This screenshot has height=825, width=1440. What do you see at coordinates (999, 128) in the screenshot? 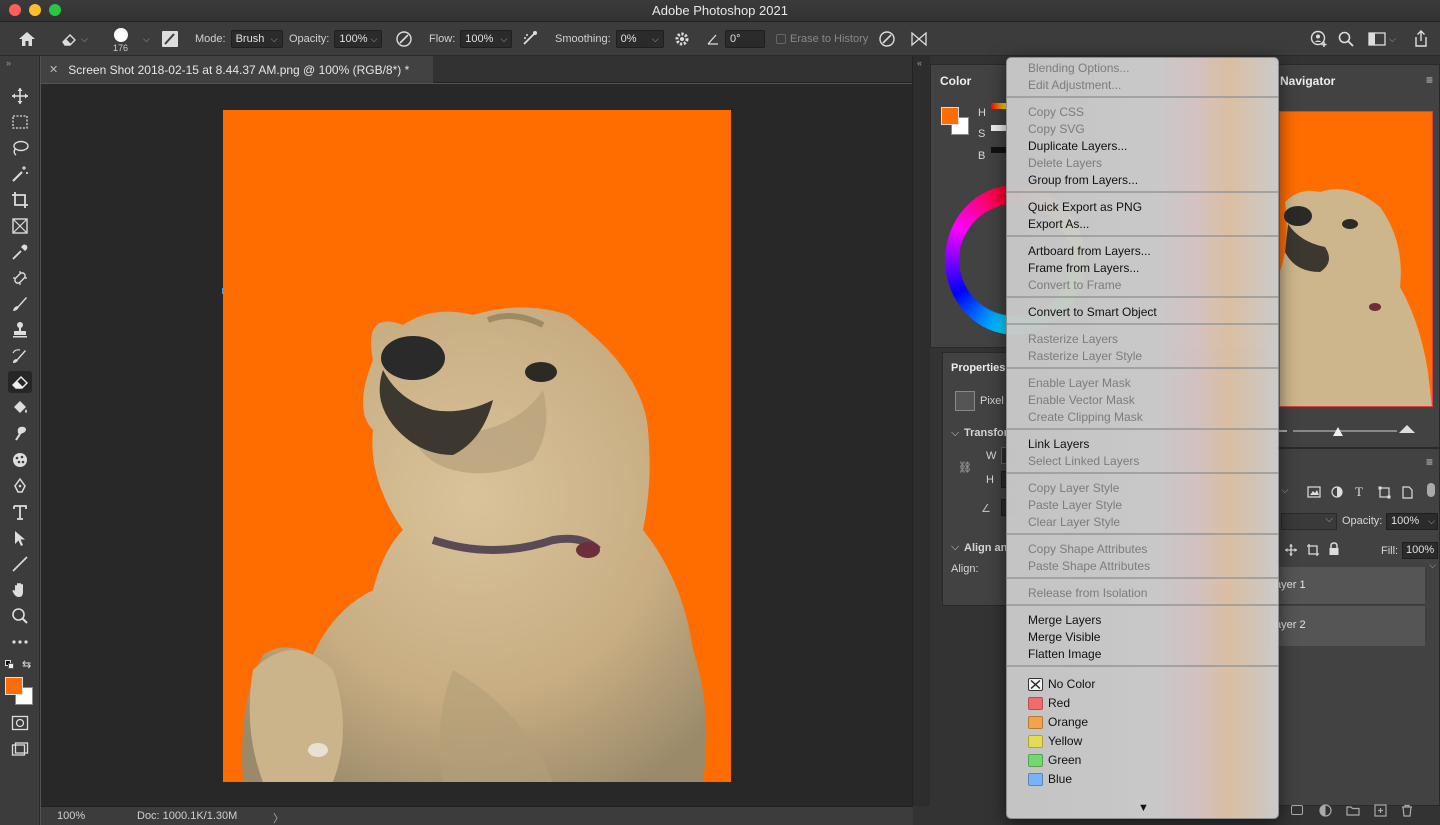
I see `saturation-slider` at bounding box center [999, 128].